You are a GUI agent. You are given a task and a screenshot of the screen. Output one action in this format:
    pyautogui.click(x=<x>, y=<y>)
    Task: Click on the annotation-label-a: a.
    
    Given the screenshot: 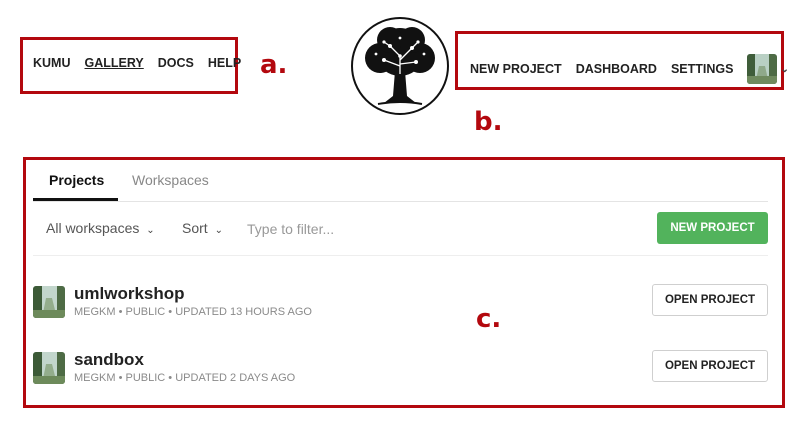 What is the action you would take?
    pyautogui.click(x=274, y=65)
    